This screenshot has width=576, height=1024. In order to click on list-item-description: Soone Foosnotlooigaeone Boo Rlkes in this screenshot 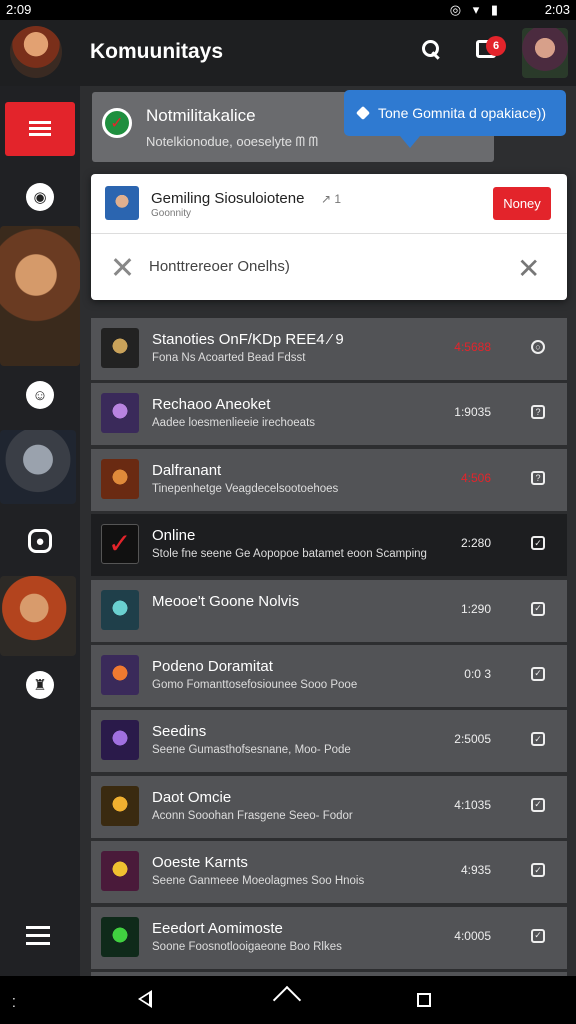, I will do `click(247, 946)`.